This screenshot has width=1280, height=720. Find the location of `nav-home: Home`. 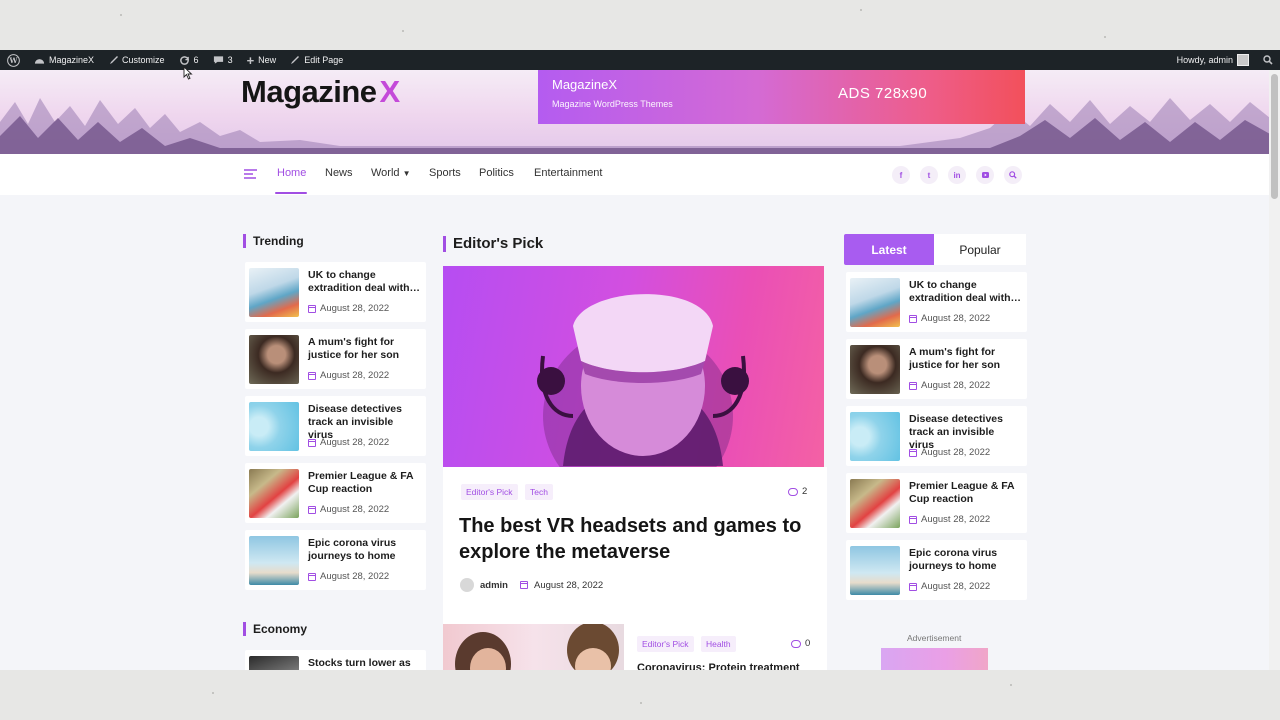

nav-home: Home is located at coordinates (291, 173).